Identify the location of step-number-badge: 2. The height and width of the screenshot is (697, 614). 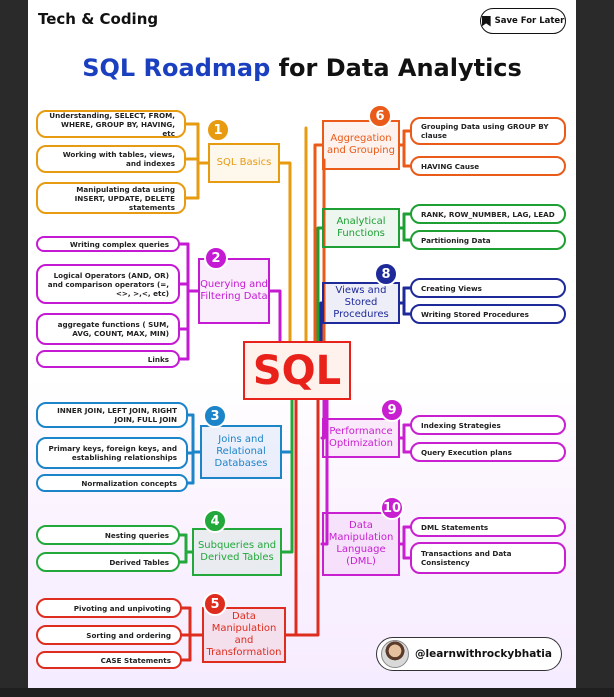
(216, 258).